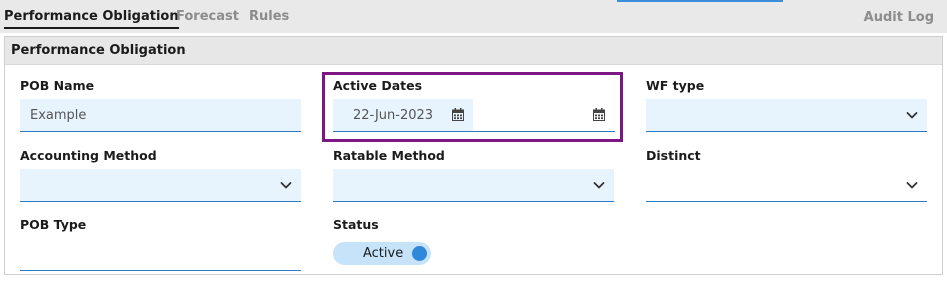  I want to click on status-toggle: Active, so click(382, 253).